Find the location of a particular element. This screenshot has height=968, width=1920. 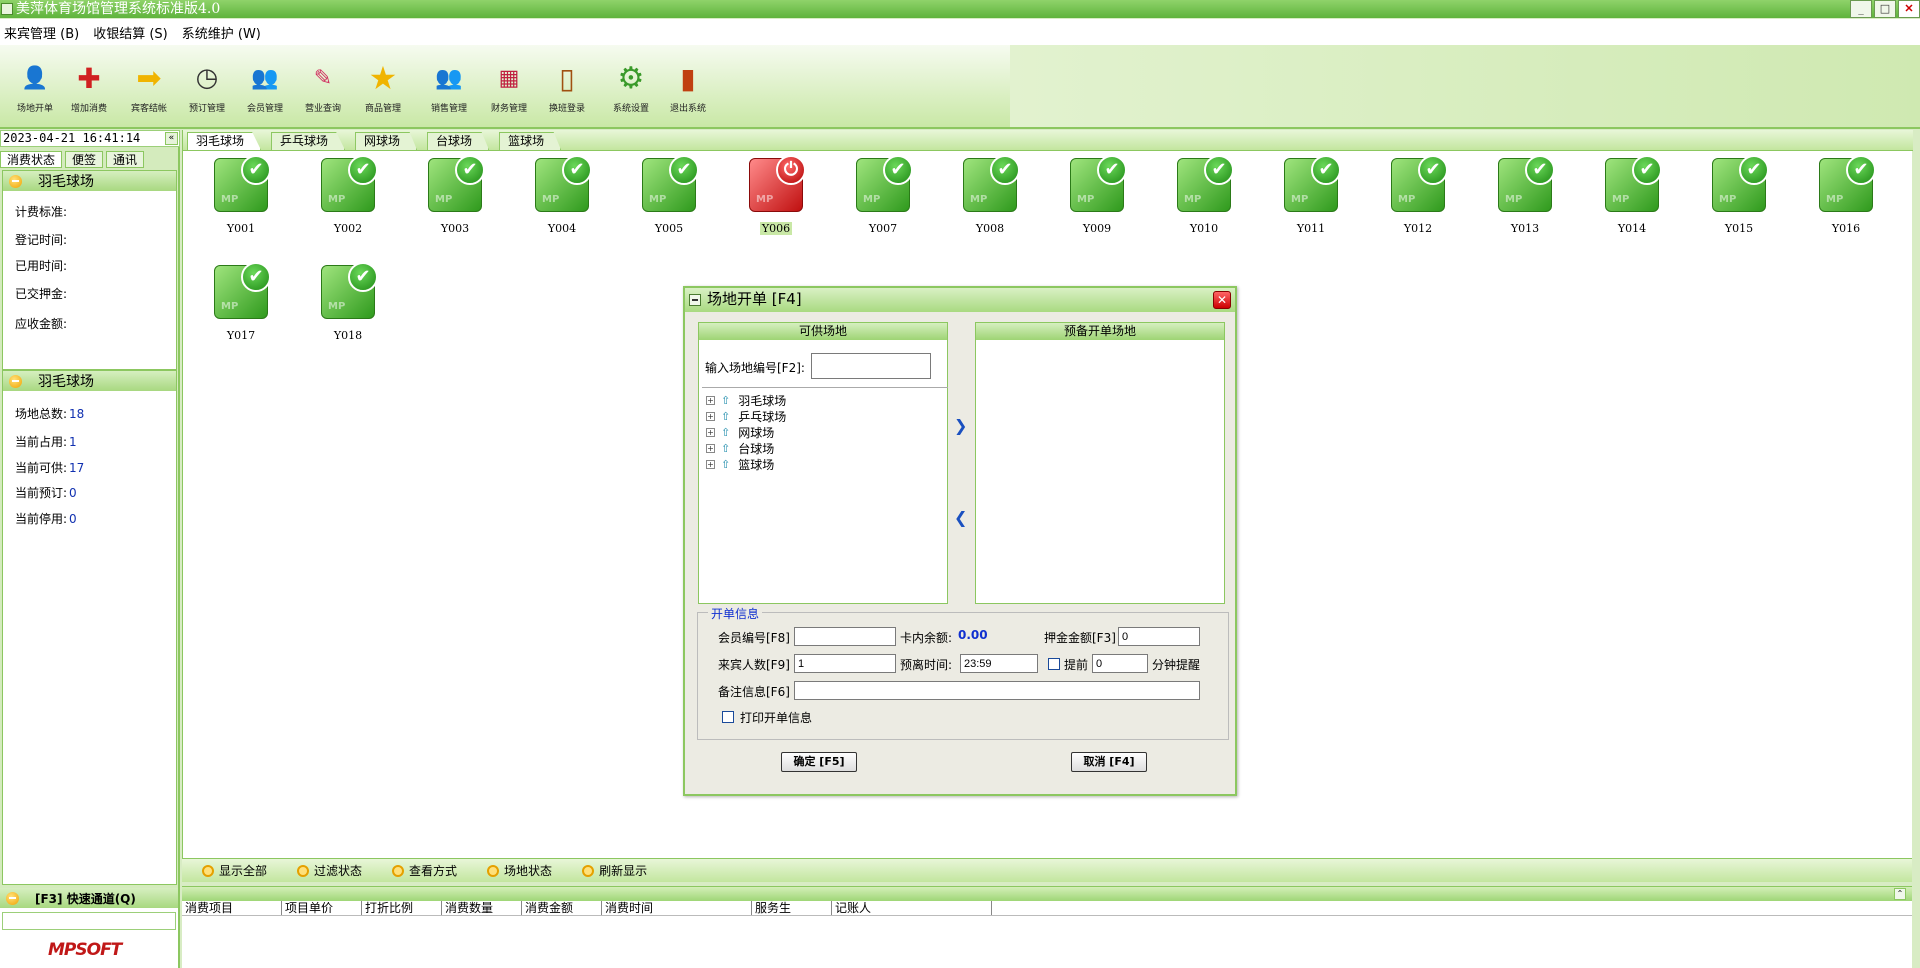

window-title: 美萍体育场馆管理系统标准版4.0 is located at coordinates (118, 9).